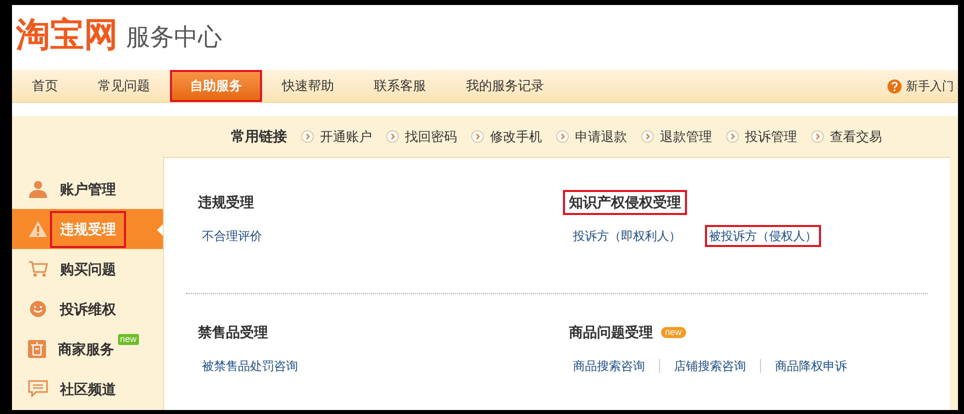 This screenshot has width=964, height=414. What do you see at coordinates (87, 309) in the screenshot?
I see `sidebar-item: 投诉维权` at bounding box center [87, 309].